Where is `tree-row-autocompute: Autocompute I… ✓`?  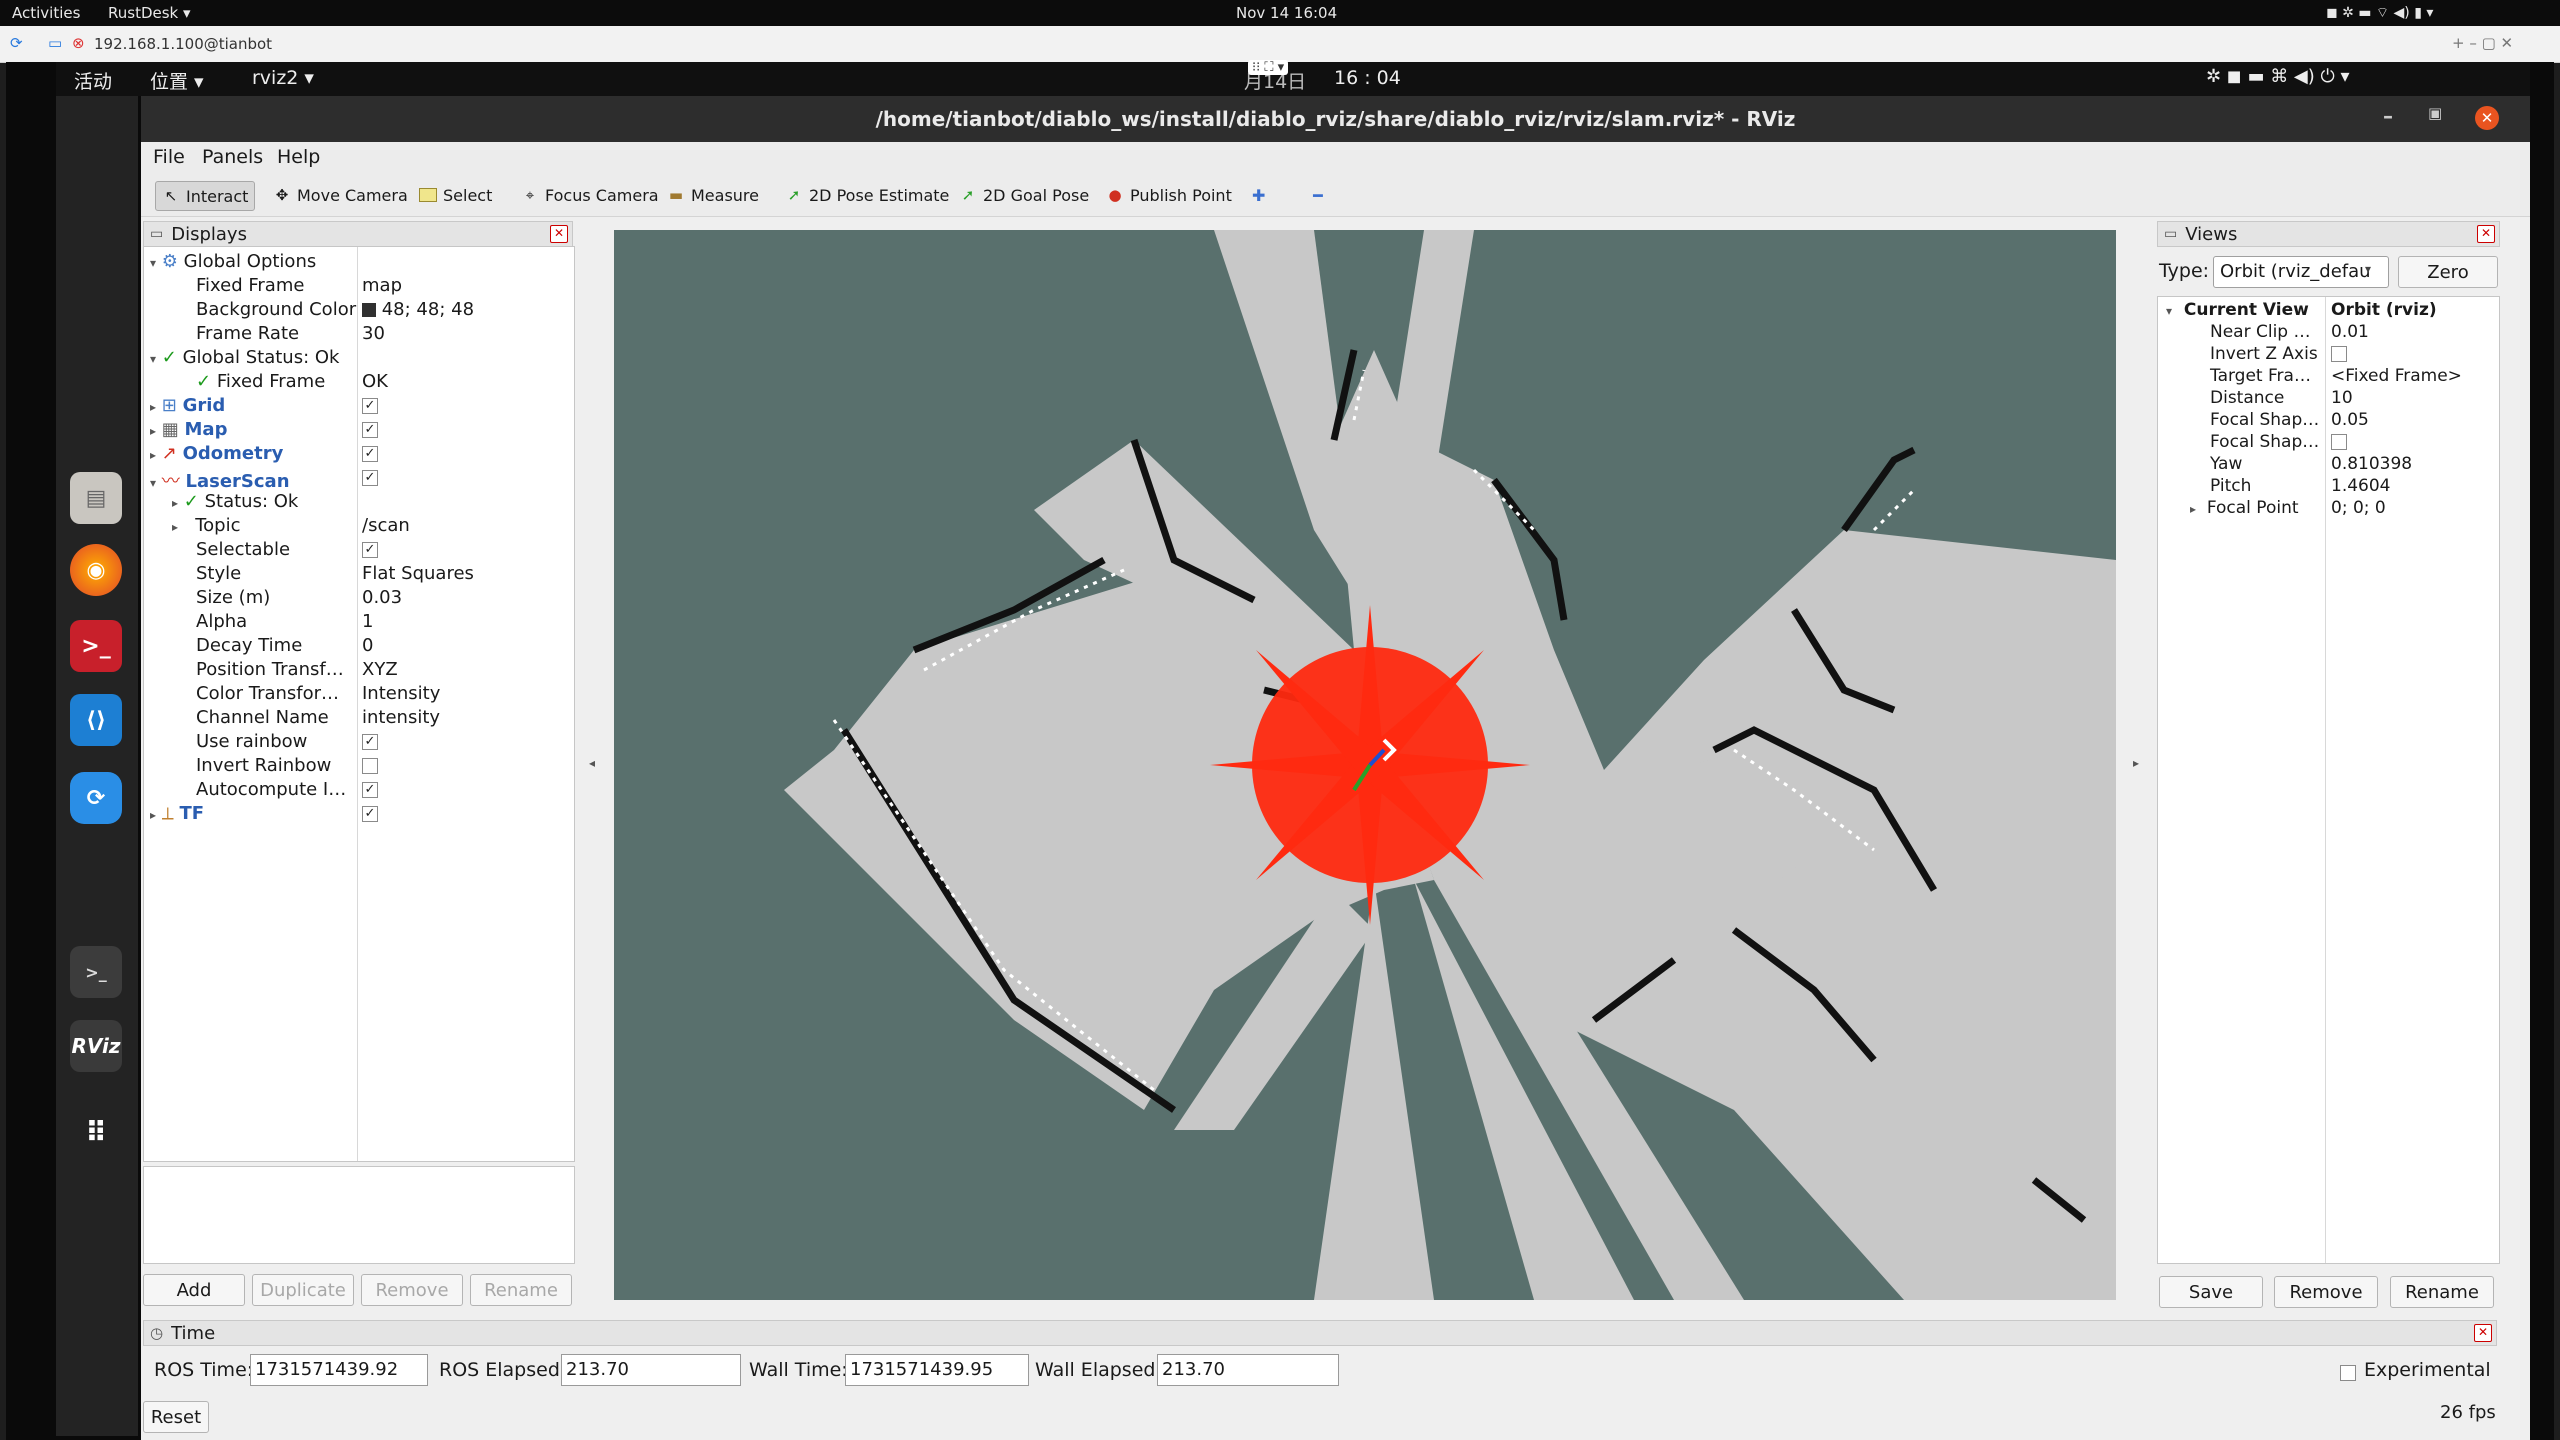
tree-row-autocompute: Autocompute I… ✓ is located at coordinates (359, 789).